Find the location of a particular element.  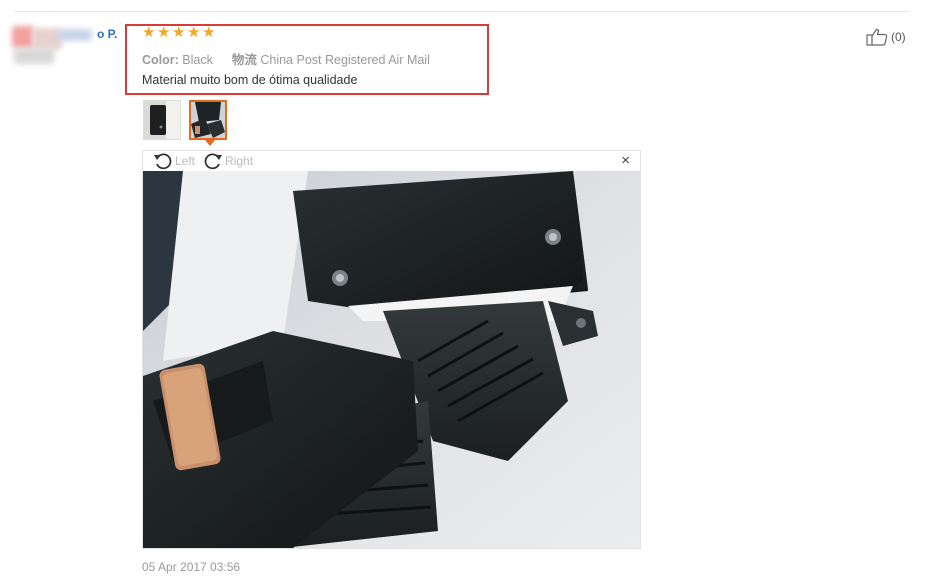

review-photo-thumbnail is located at coordinates (162, 120).